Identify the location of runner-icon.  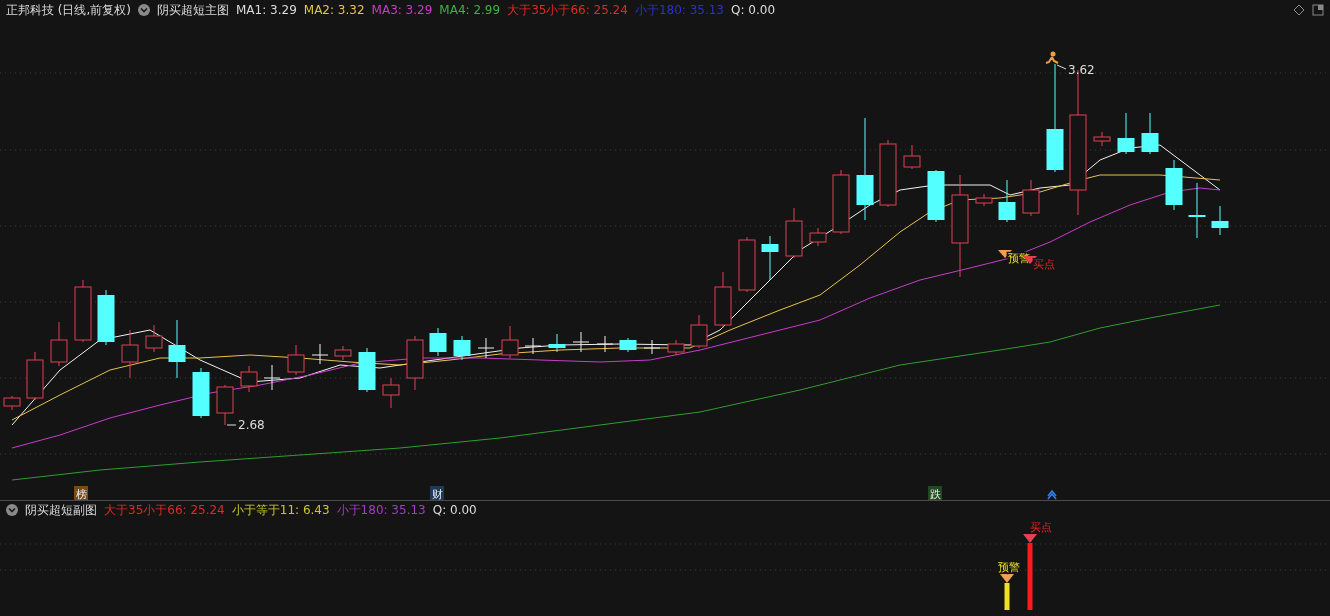
(1052, 57).